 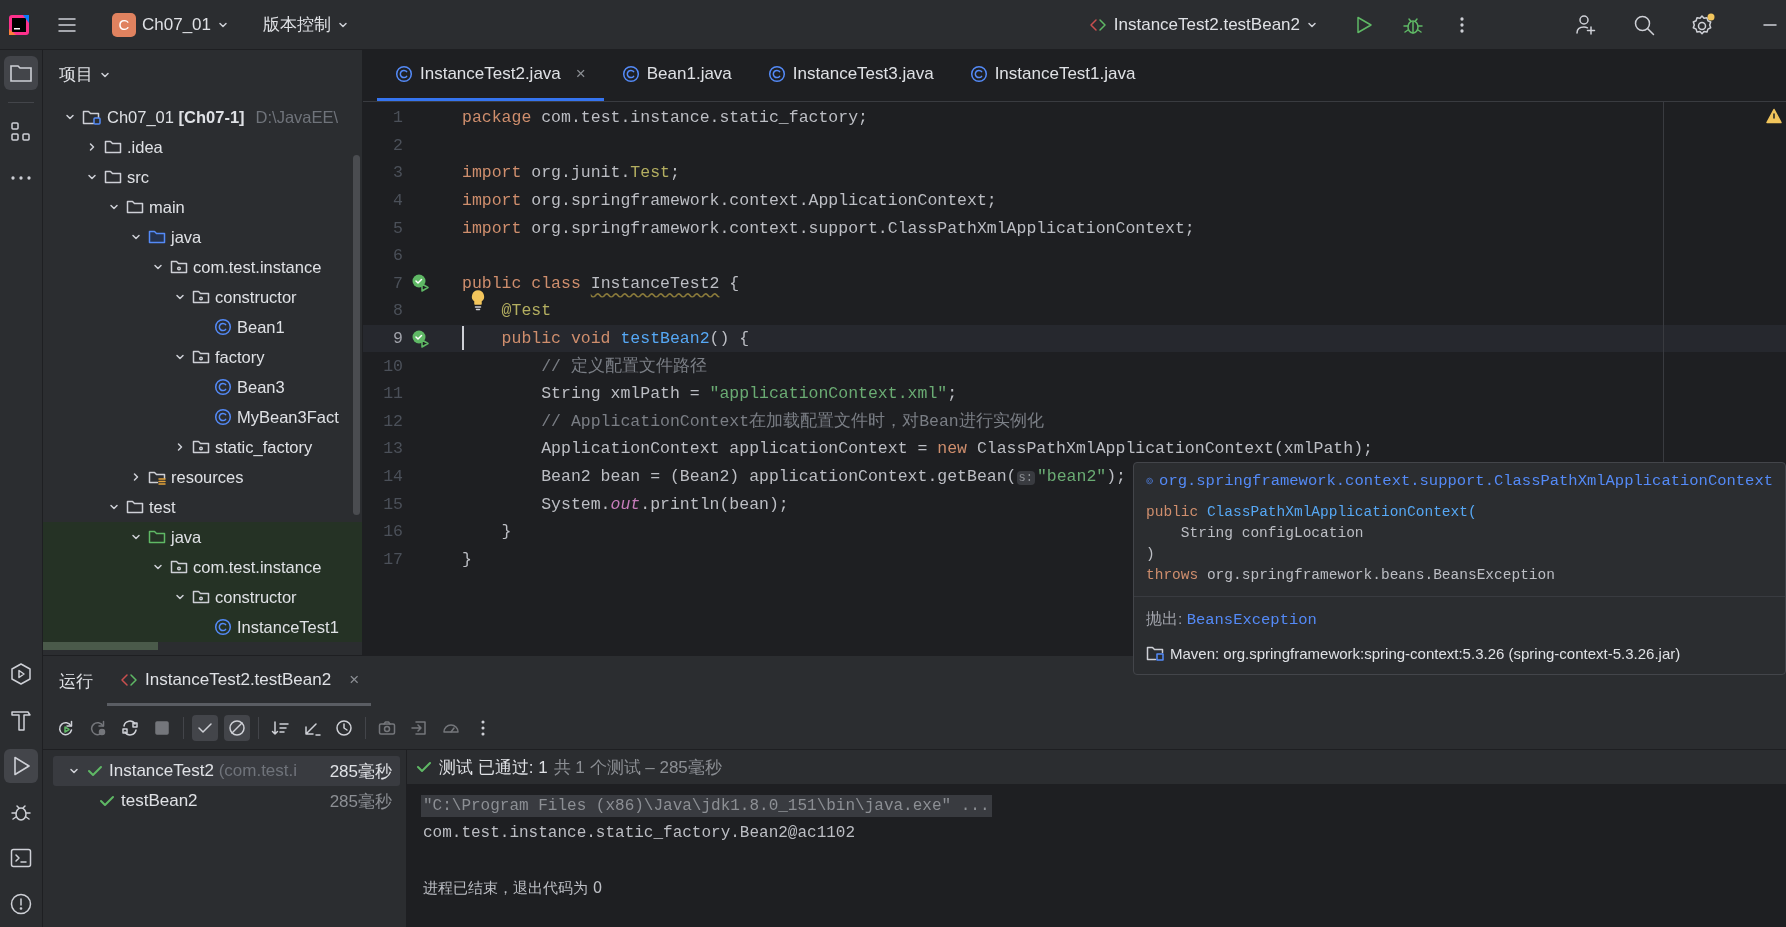 I want to click on tree-row: test, so click(x=202, y=507).